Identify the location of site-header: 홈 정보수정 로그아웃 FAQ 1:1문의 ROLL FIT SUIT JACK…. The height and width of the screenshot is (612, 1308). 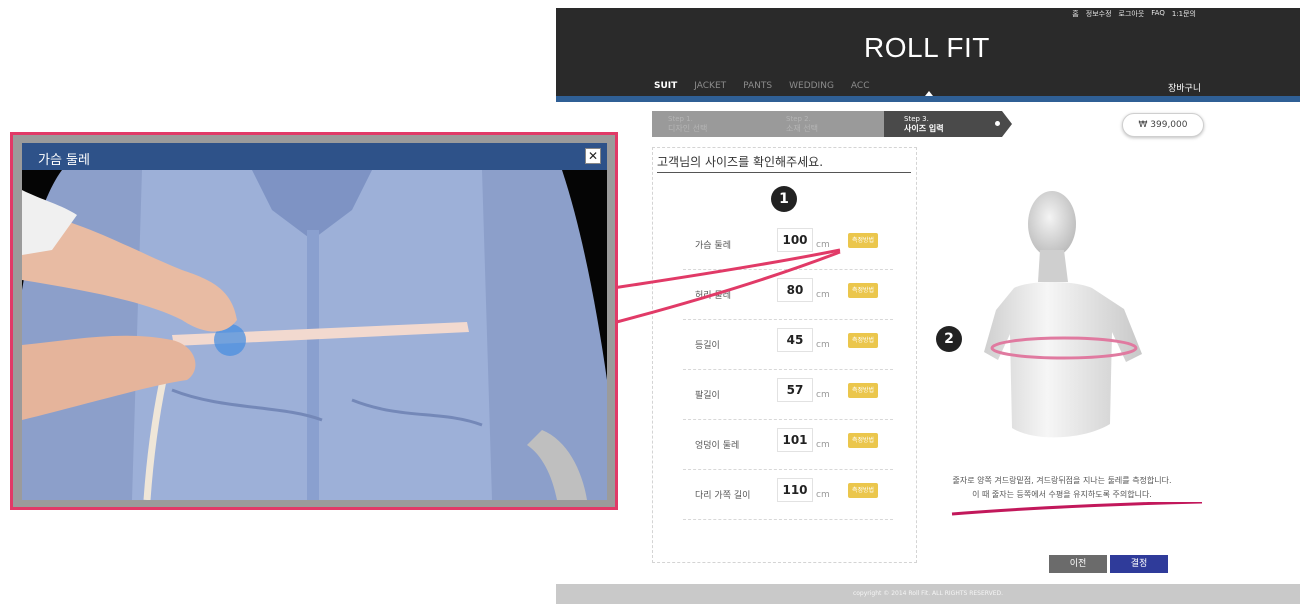
(928, 52).